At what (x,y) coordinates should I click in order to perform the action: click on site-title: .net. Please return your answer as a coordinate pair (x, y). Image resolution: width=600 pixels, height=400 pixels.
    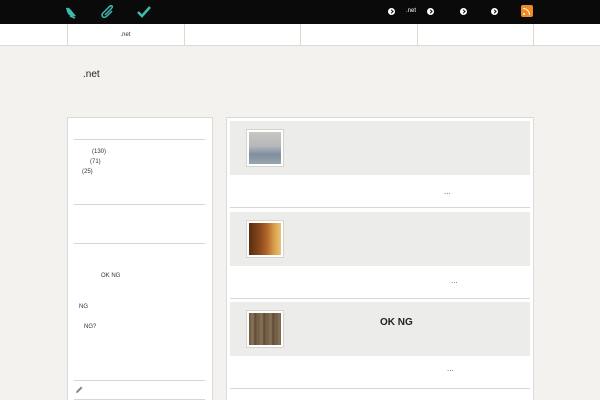
    Looking at the image, I should click on (91, 74).